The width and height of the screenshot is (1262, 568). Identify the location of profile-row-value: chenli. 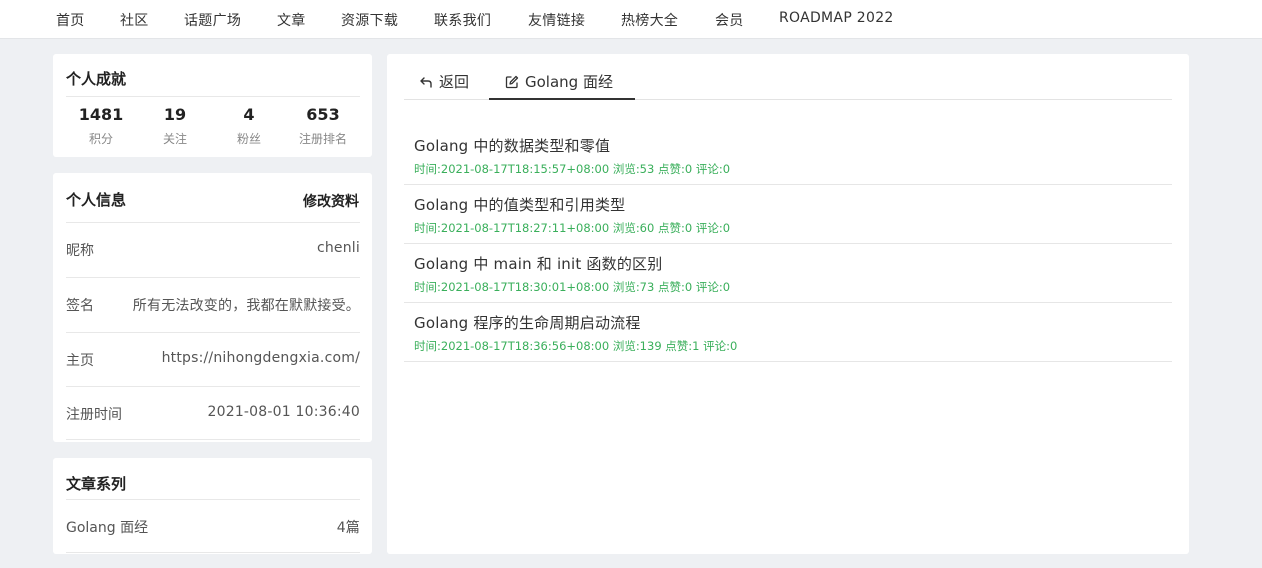
(338, 248).